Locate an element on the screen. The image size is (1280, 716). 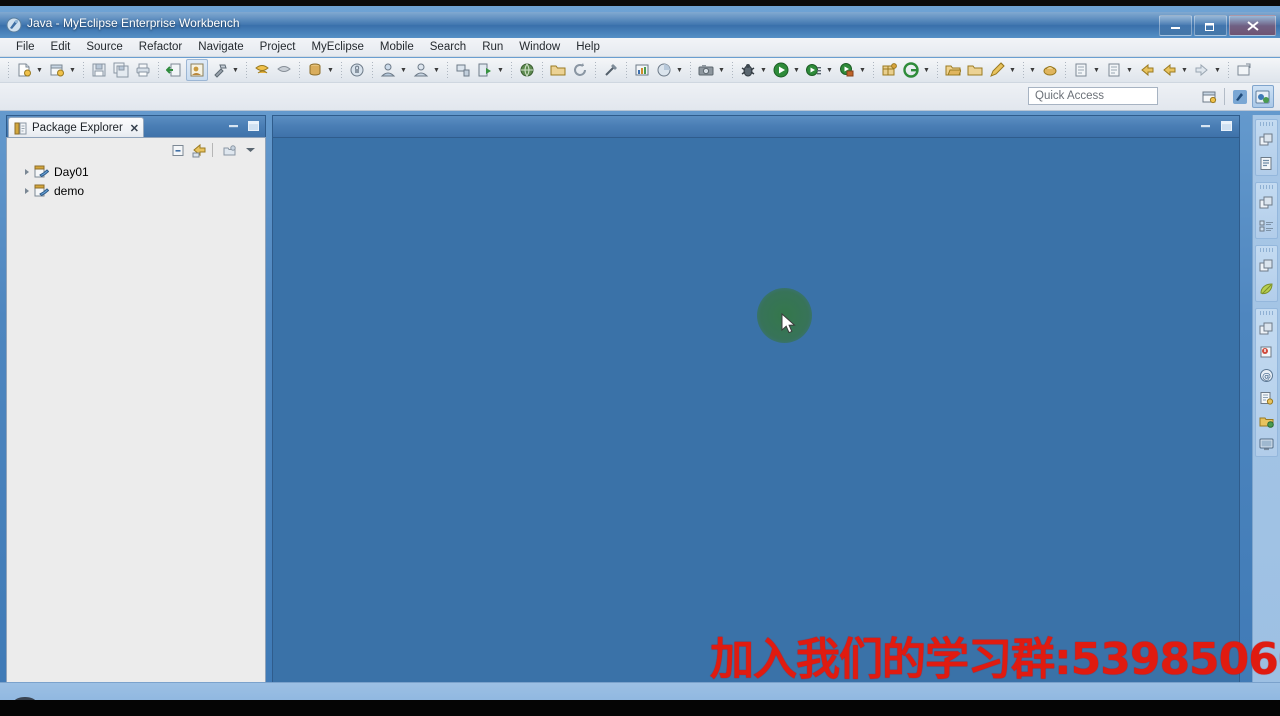
run-server-icon is located at coordinates (485, 70).